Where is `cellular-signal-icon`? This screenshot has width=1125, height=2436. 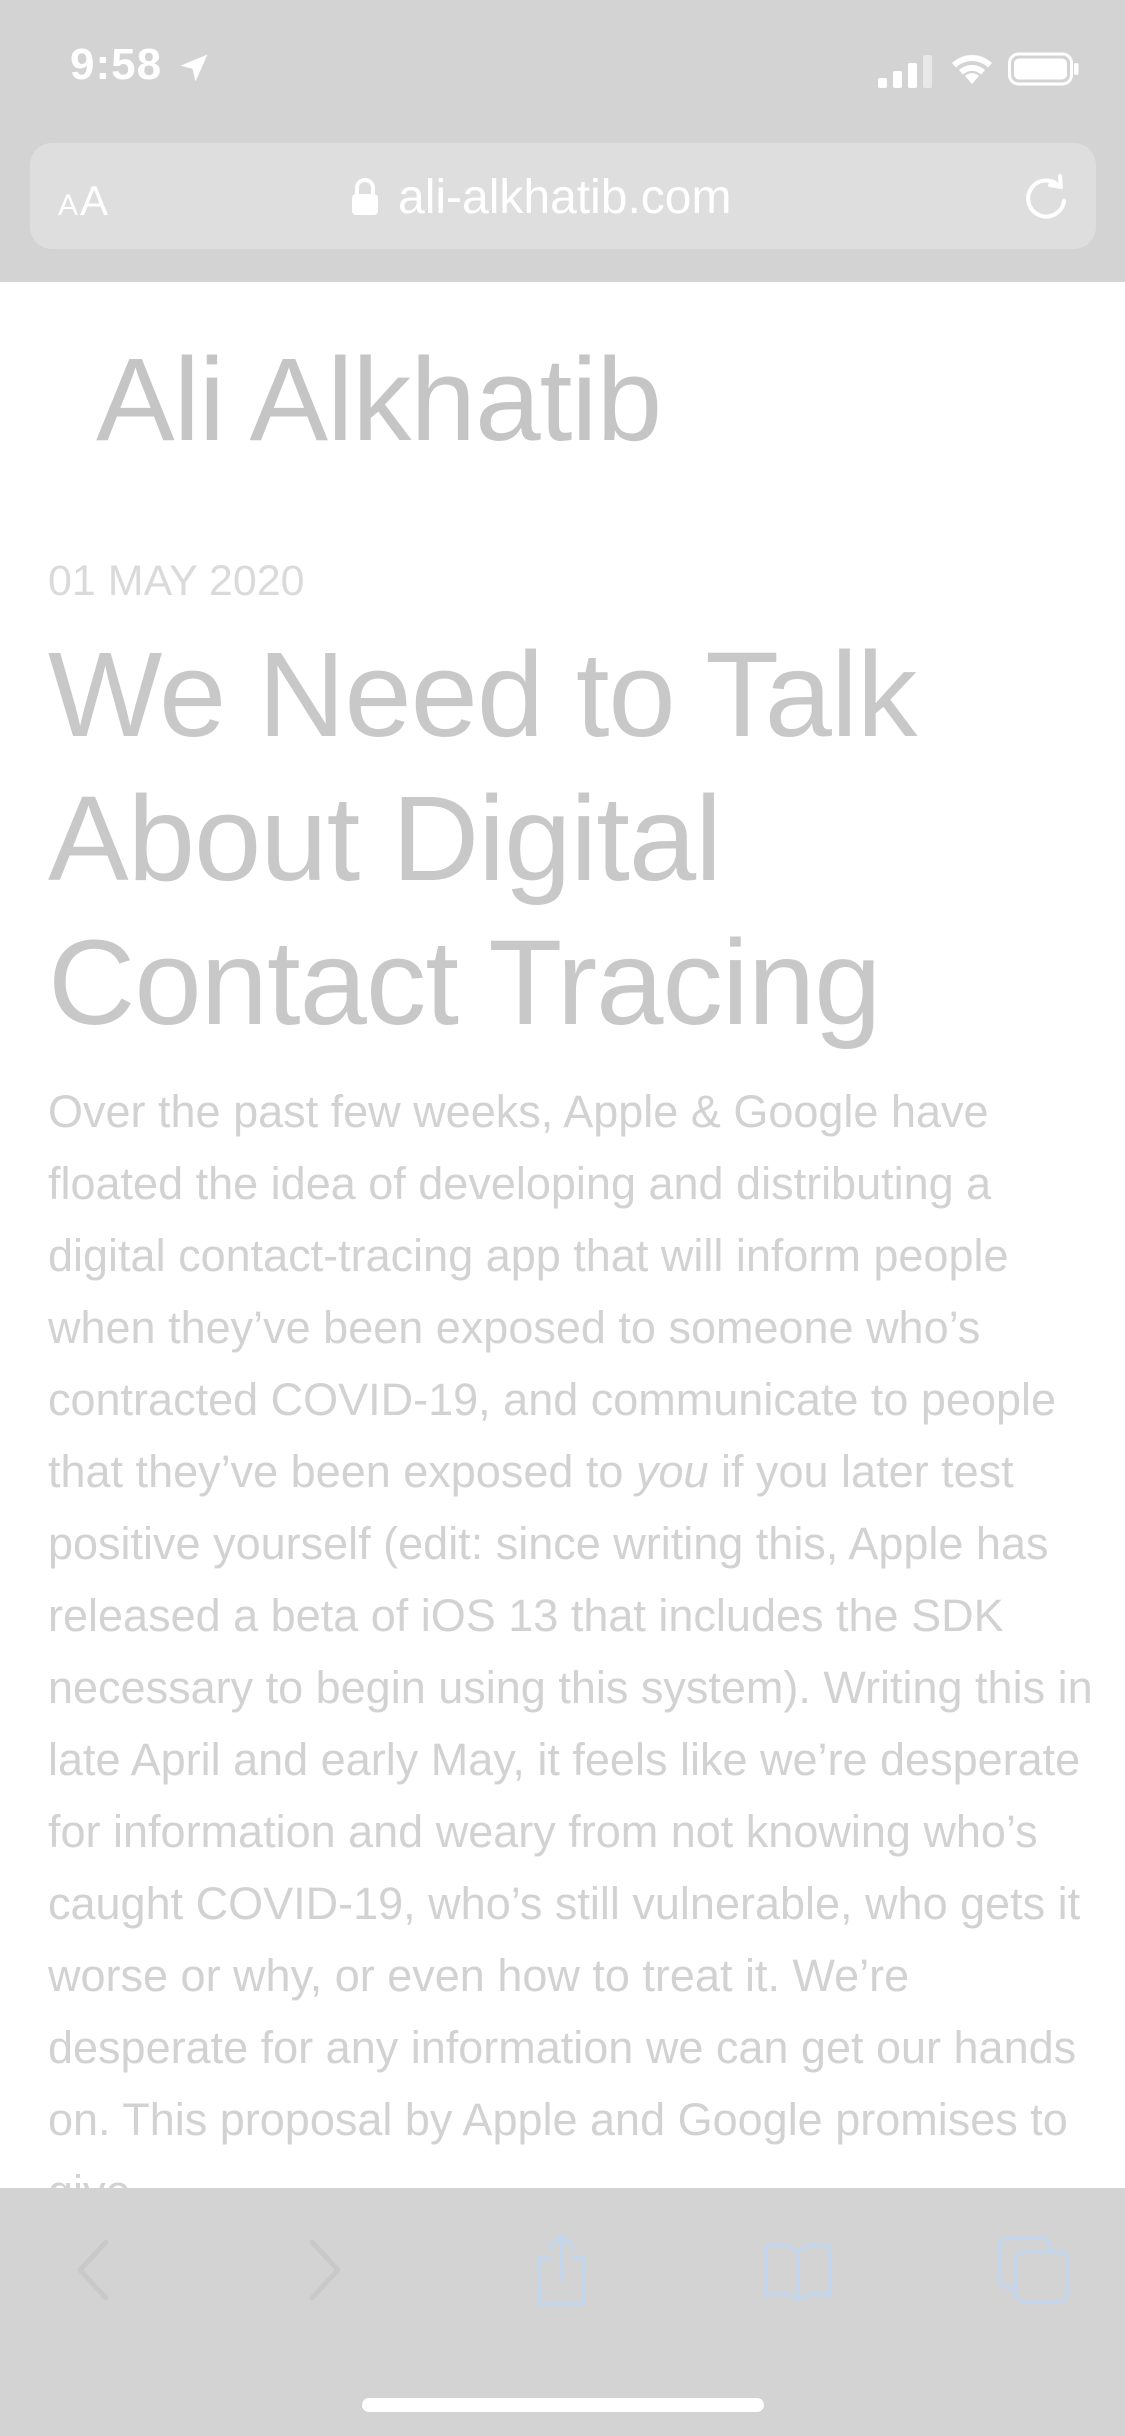 cellular-signal-icon is located at coordinates (905, 71).